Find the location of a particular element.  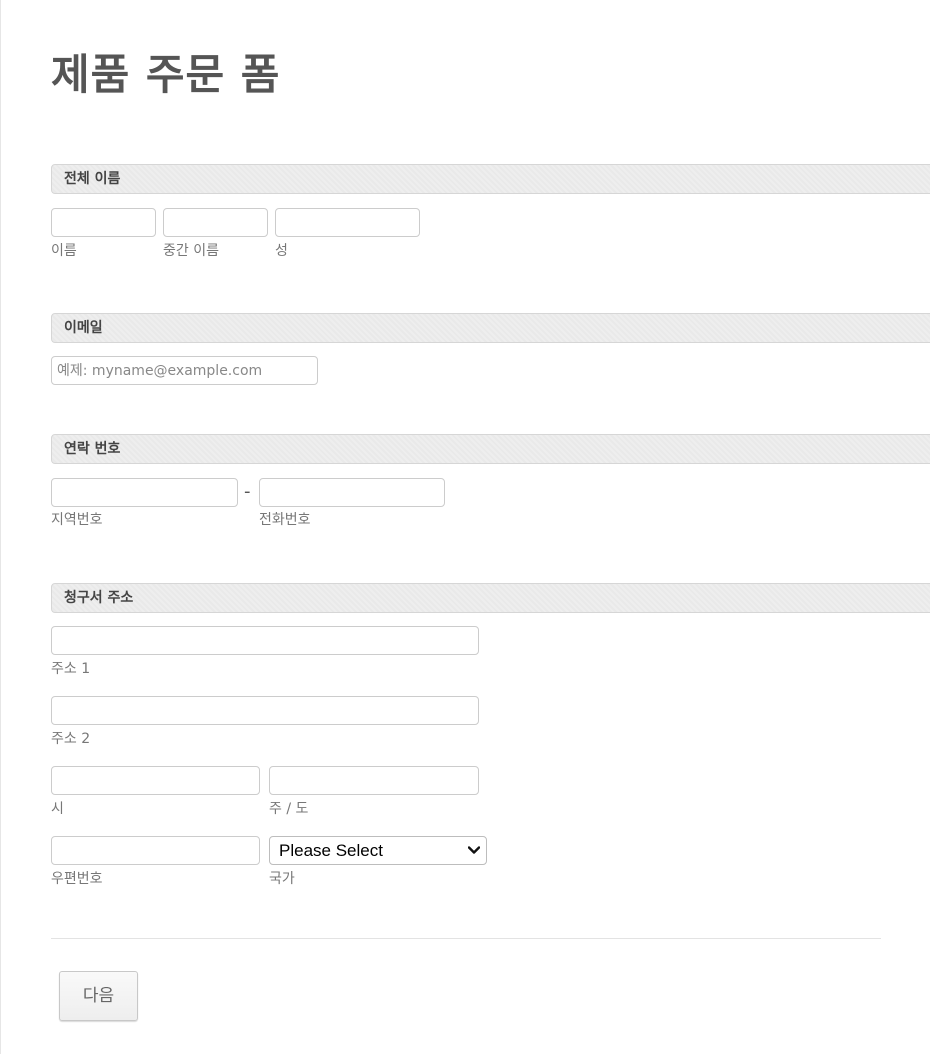

first-name-sublabel: 이름 is located at coordinates (64, 251).